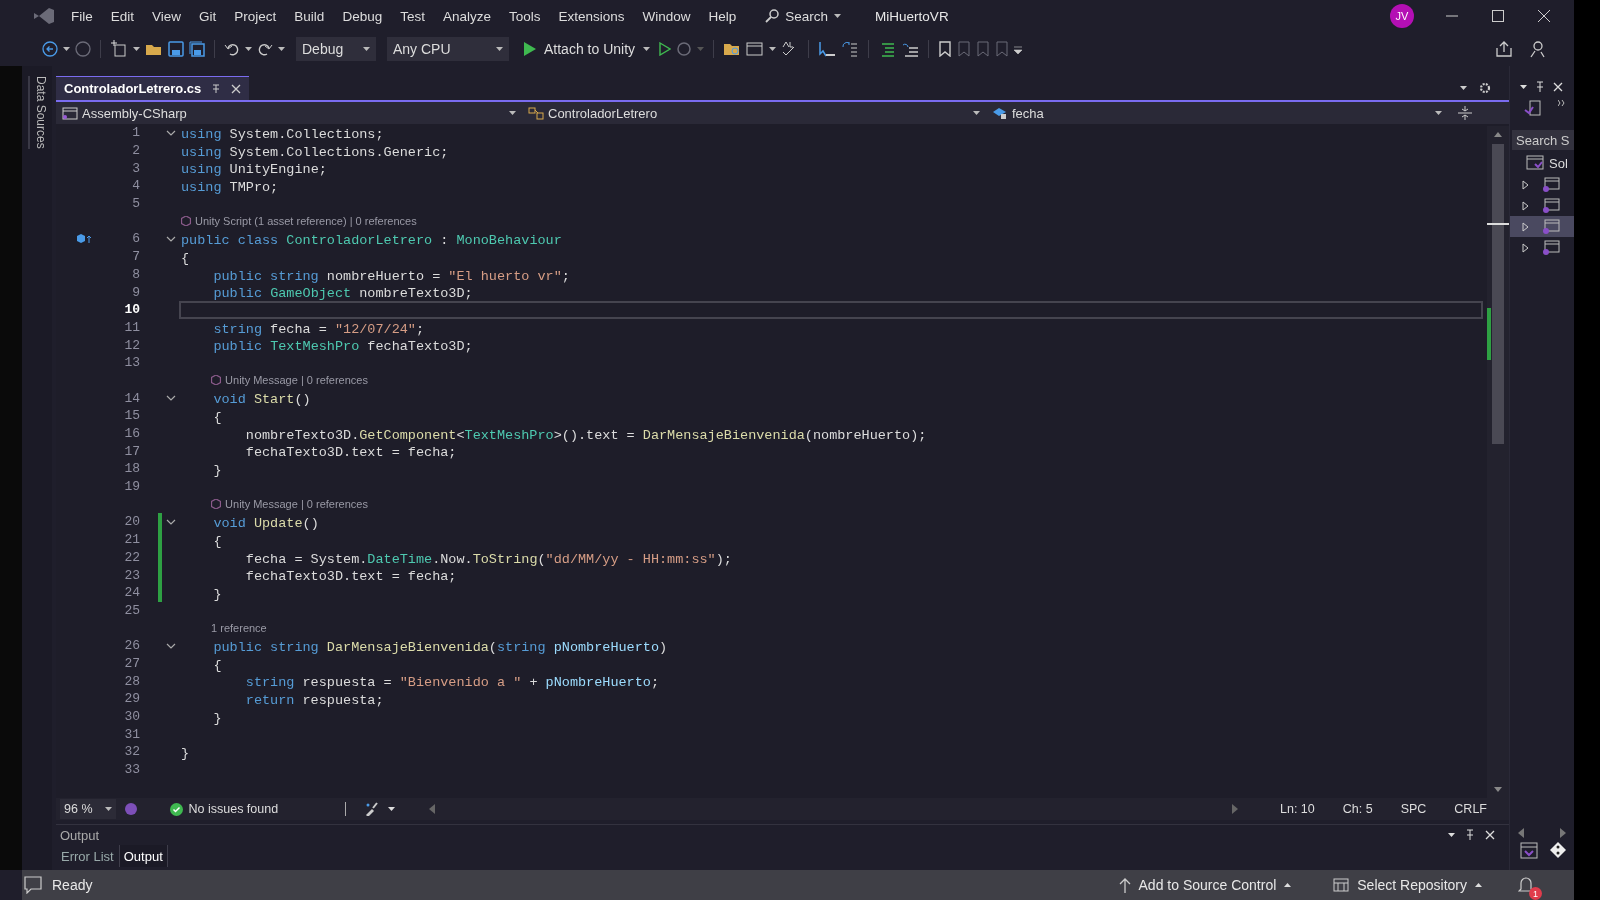 Image resolution: width=1600 pixels, height=900 pixels. What do you see at coordinates (1558, 850) in the screenshot?
I see `git-icon` at bounding box center [1558, 850].